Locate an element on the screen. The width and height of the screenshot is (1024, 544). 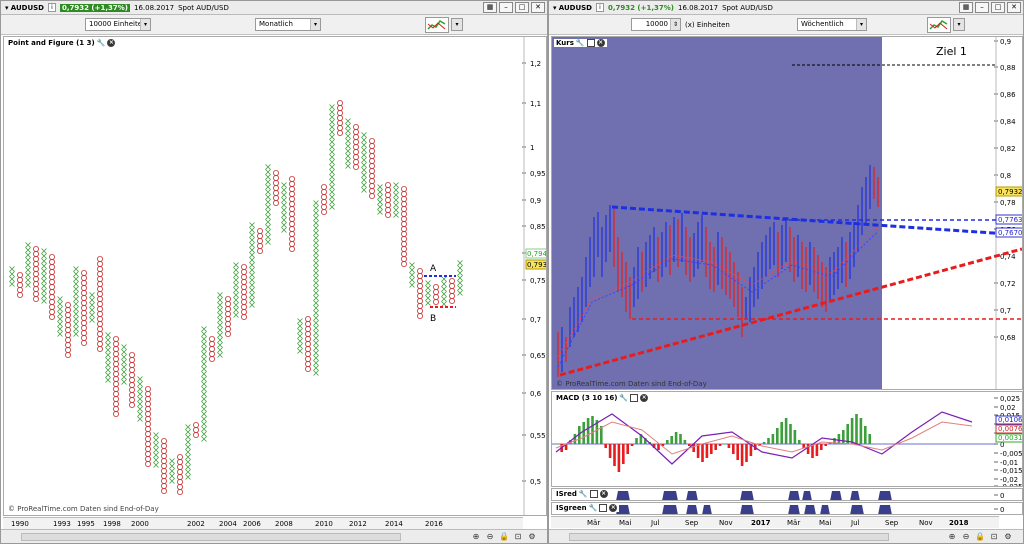
date-label: 16.08.2017 is located at coordinates (698, 7).